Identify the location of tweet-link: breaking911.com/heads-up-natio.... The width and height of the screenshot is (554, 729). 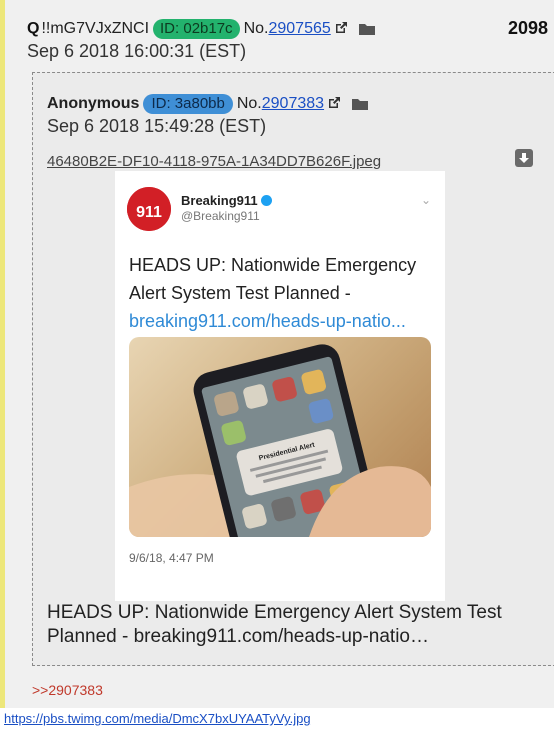
(267, 321).